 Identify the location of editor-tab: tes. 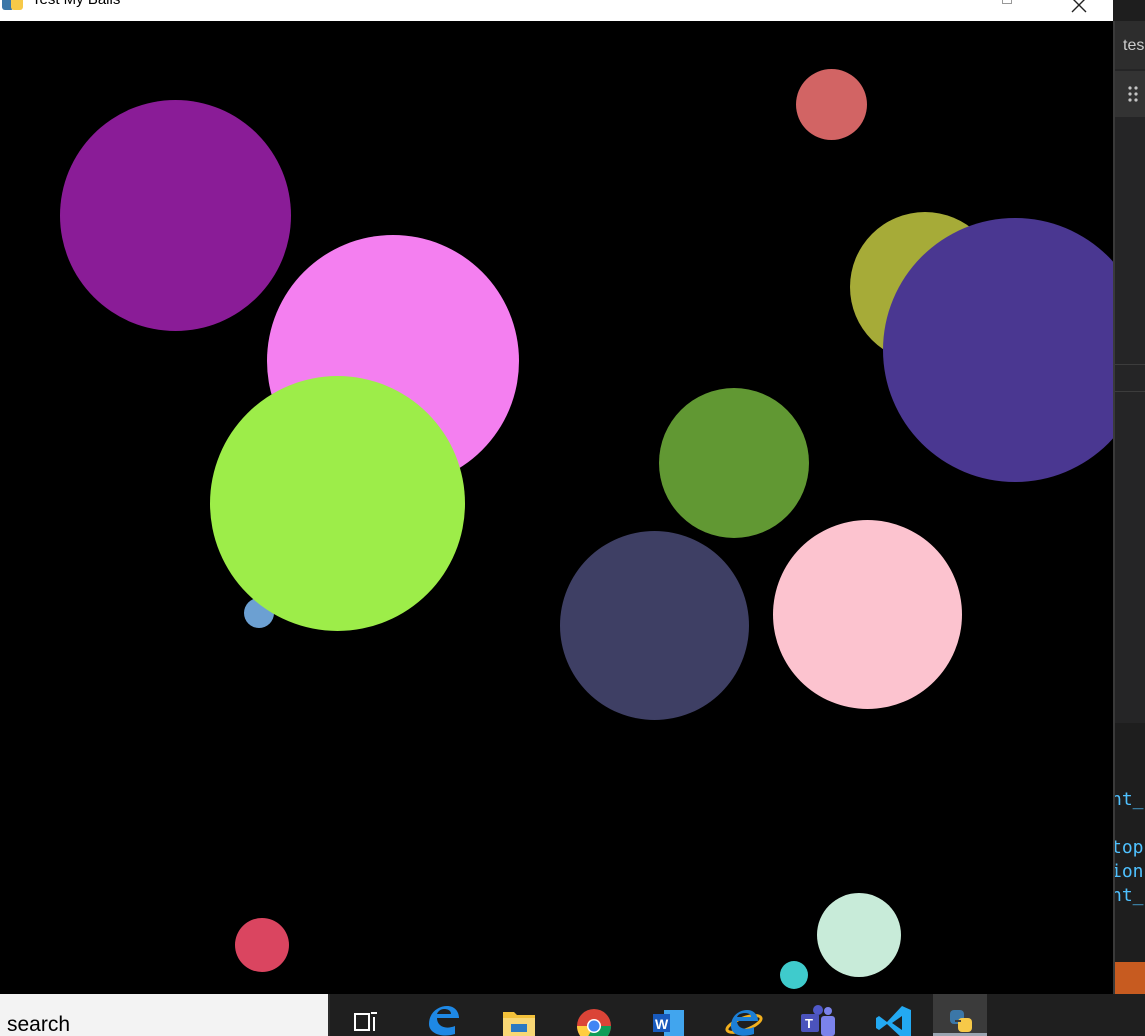
(1130, 45).